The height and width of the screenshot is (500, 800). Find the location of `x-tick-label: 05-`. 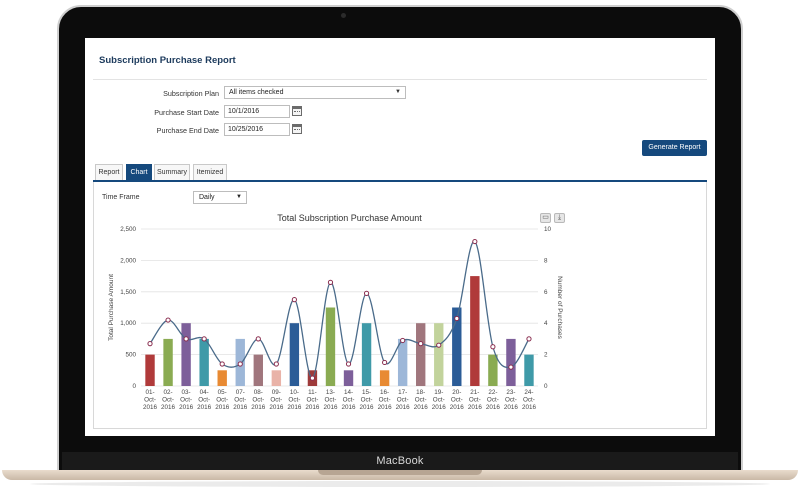

x-tick-label: 05- is located at coordinates (222, 392).